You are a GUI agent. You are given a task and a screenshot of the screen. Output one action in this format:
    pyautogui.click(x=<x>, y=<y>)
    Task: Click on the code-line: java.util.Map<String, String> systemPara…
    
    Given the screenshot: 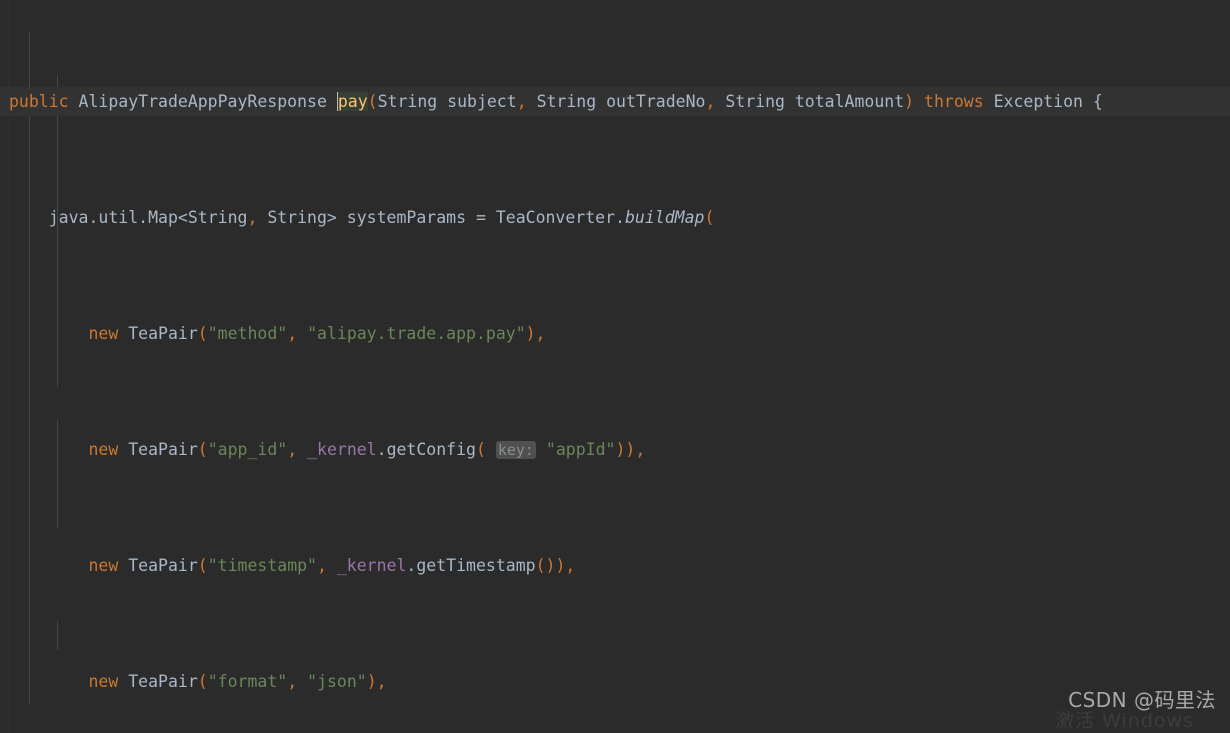 What is the action you would take?
    pyautogui.click(x=615, y=217)
    